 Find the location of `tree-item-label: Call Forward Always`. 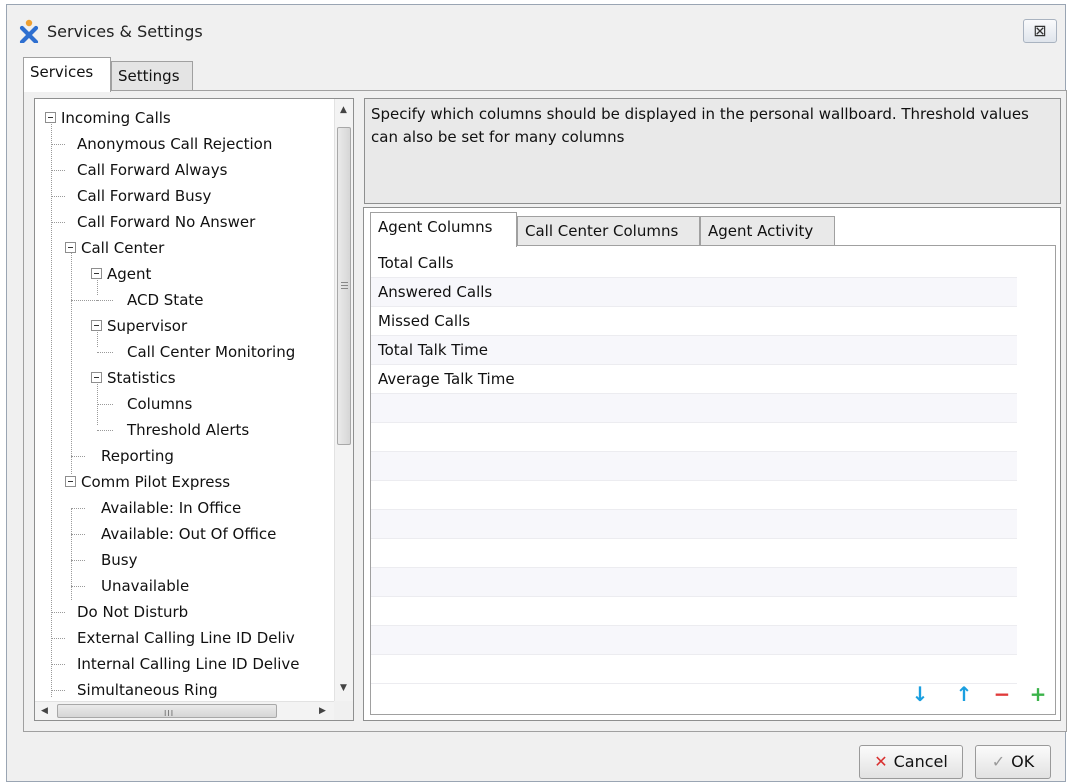

tree-item-label: Call Forward Always is located at coordinates (152, 170).